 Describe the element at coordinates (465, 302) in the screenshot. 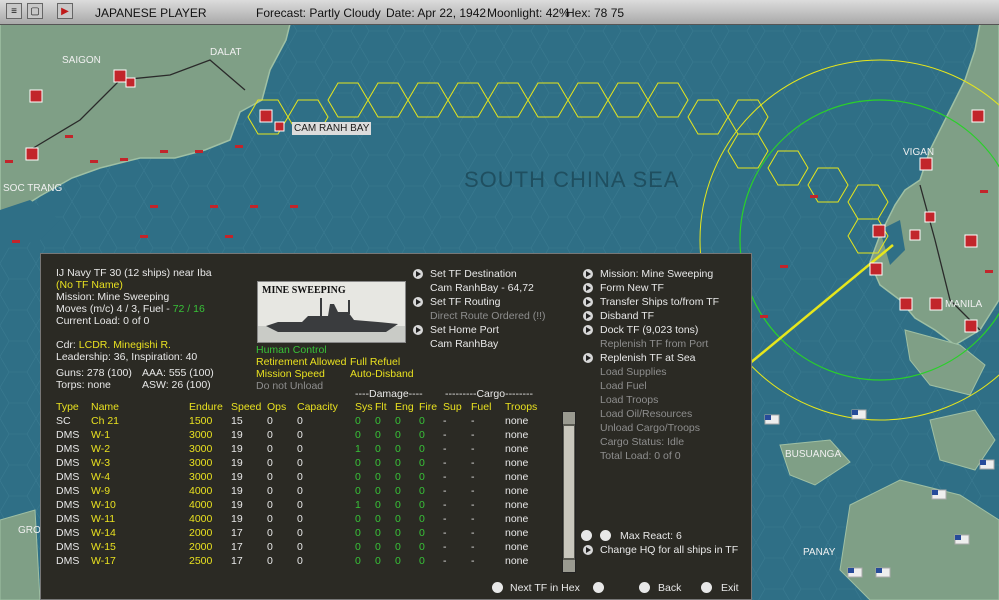

I see `set-routing-button: Set TF Routing` at that location.